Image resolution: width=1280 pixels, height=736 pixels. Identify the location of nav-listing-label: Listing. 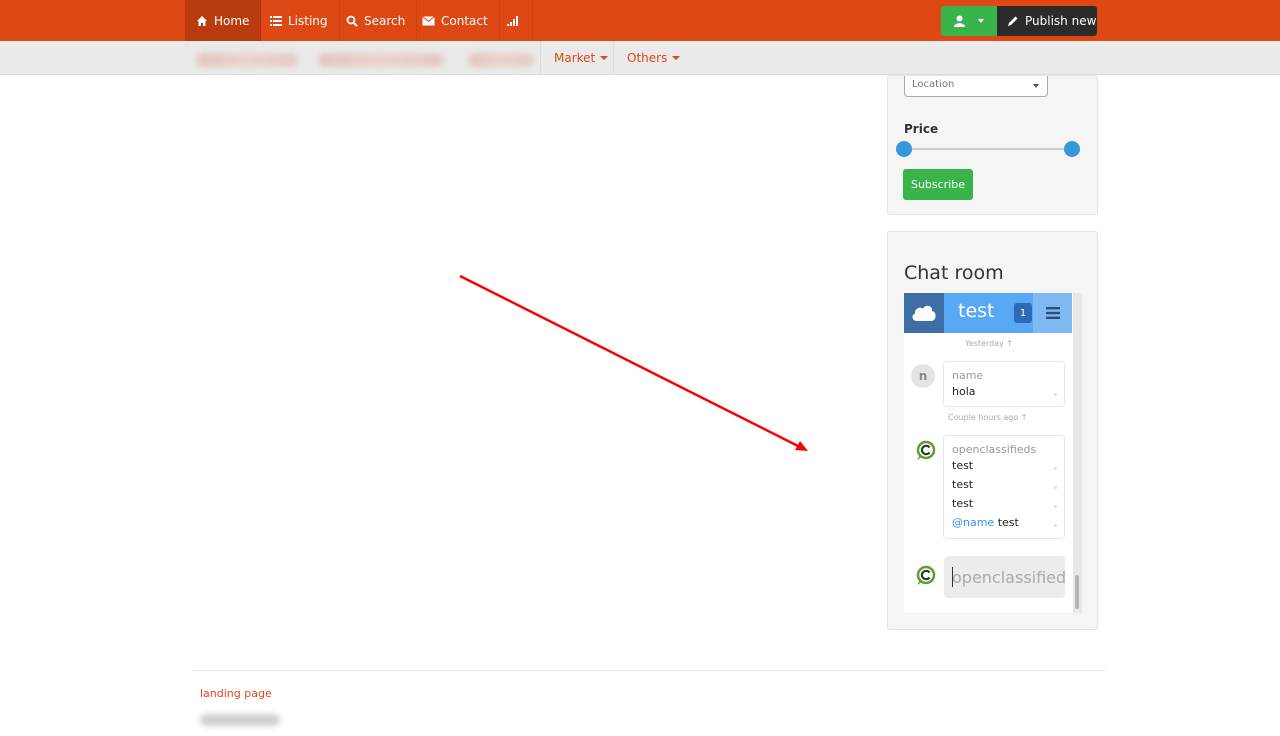
(308, 20).